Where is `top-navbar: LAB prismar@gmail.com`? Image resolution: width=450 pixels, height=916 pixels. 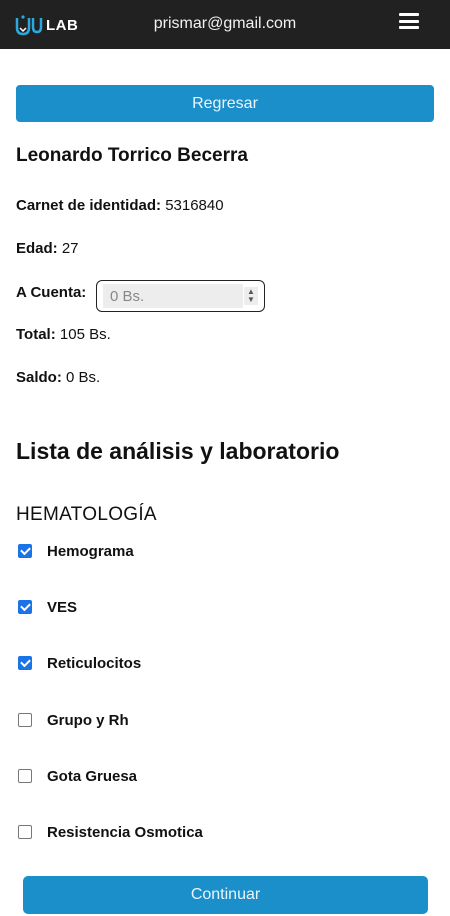 top-navbar: LAB prismar@gmail.com is located at coordinates (225, 24).